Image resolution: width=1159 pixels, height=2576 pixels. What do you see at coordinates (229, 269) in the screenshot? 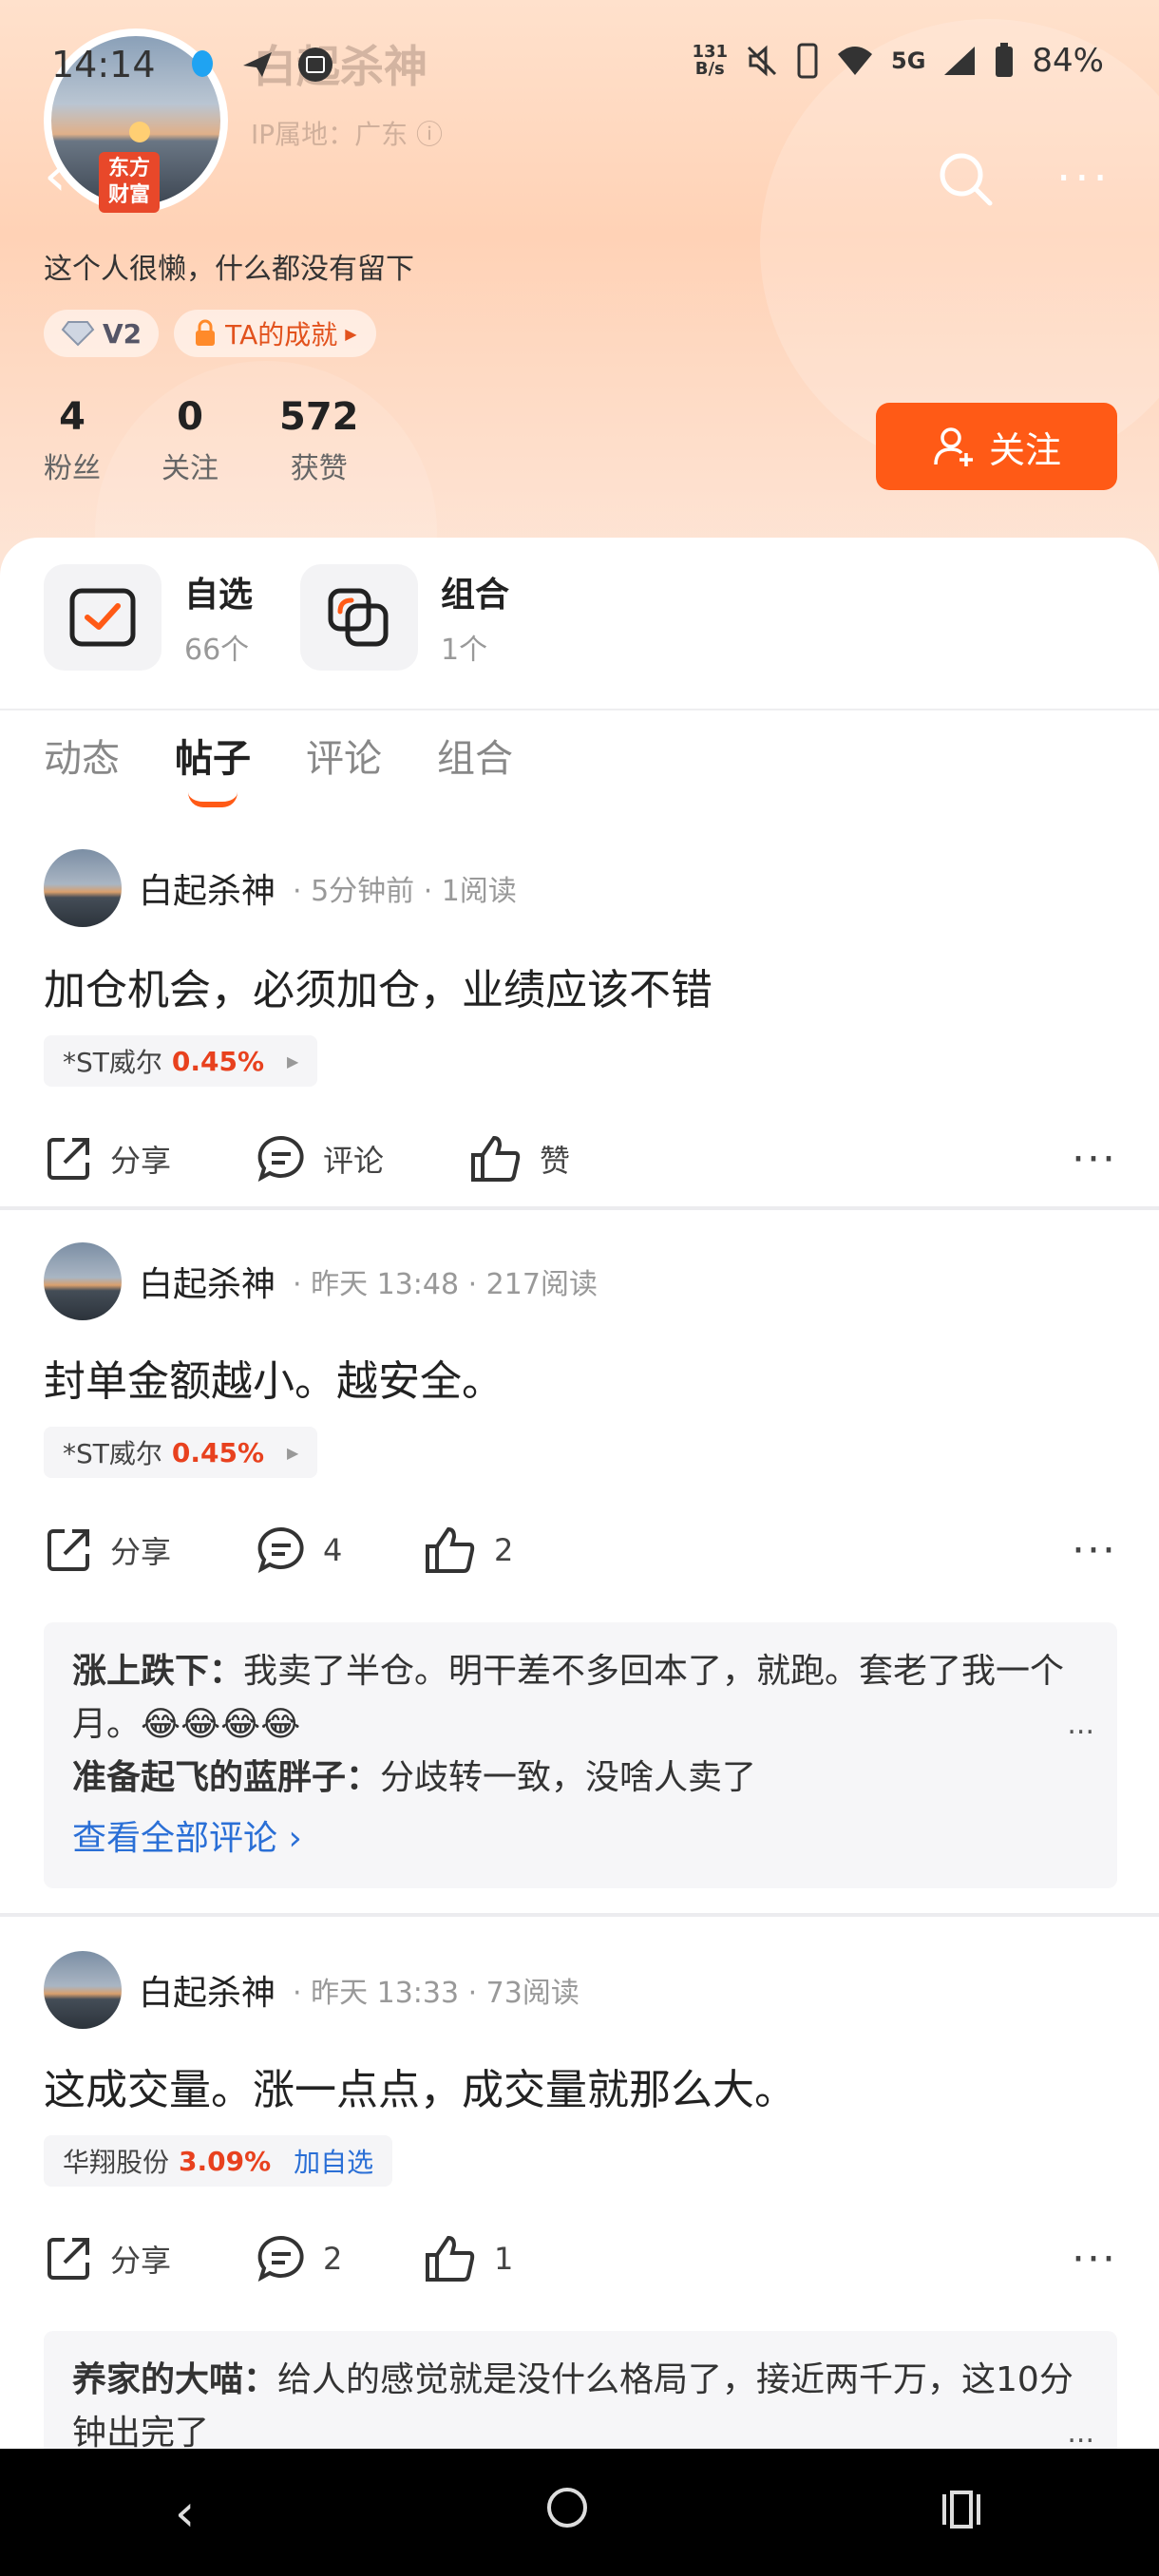
I see `profile-bio: 这个人很懒，什么都没有留下` at bounding box center [229, 269].